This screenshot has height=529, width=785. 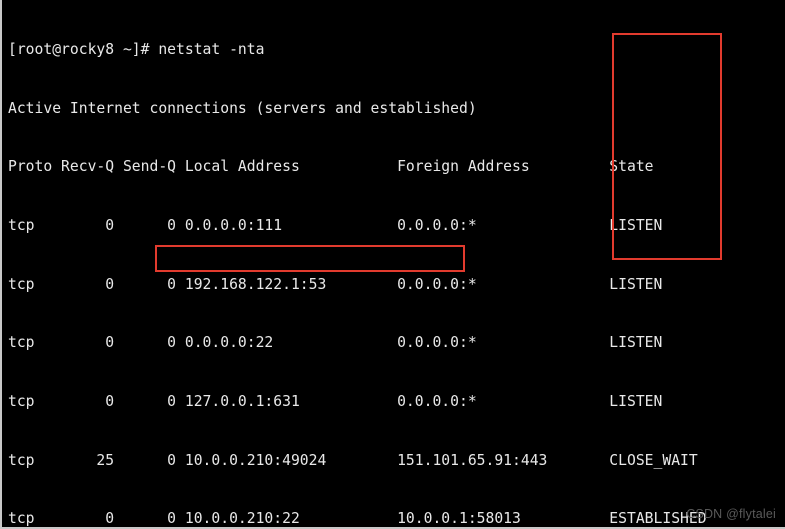 I want to click on table-row: tcp 0 0 127.0.0.1:631 0.0.0.0:* LISTEN, so click(x=335, y=401).